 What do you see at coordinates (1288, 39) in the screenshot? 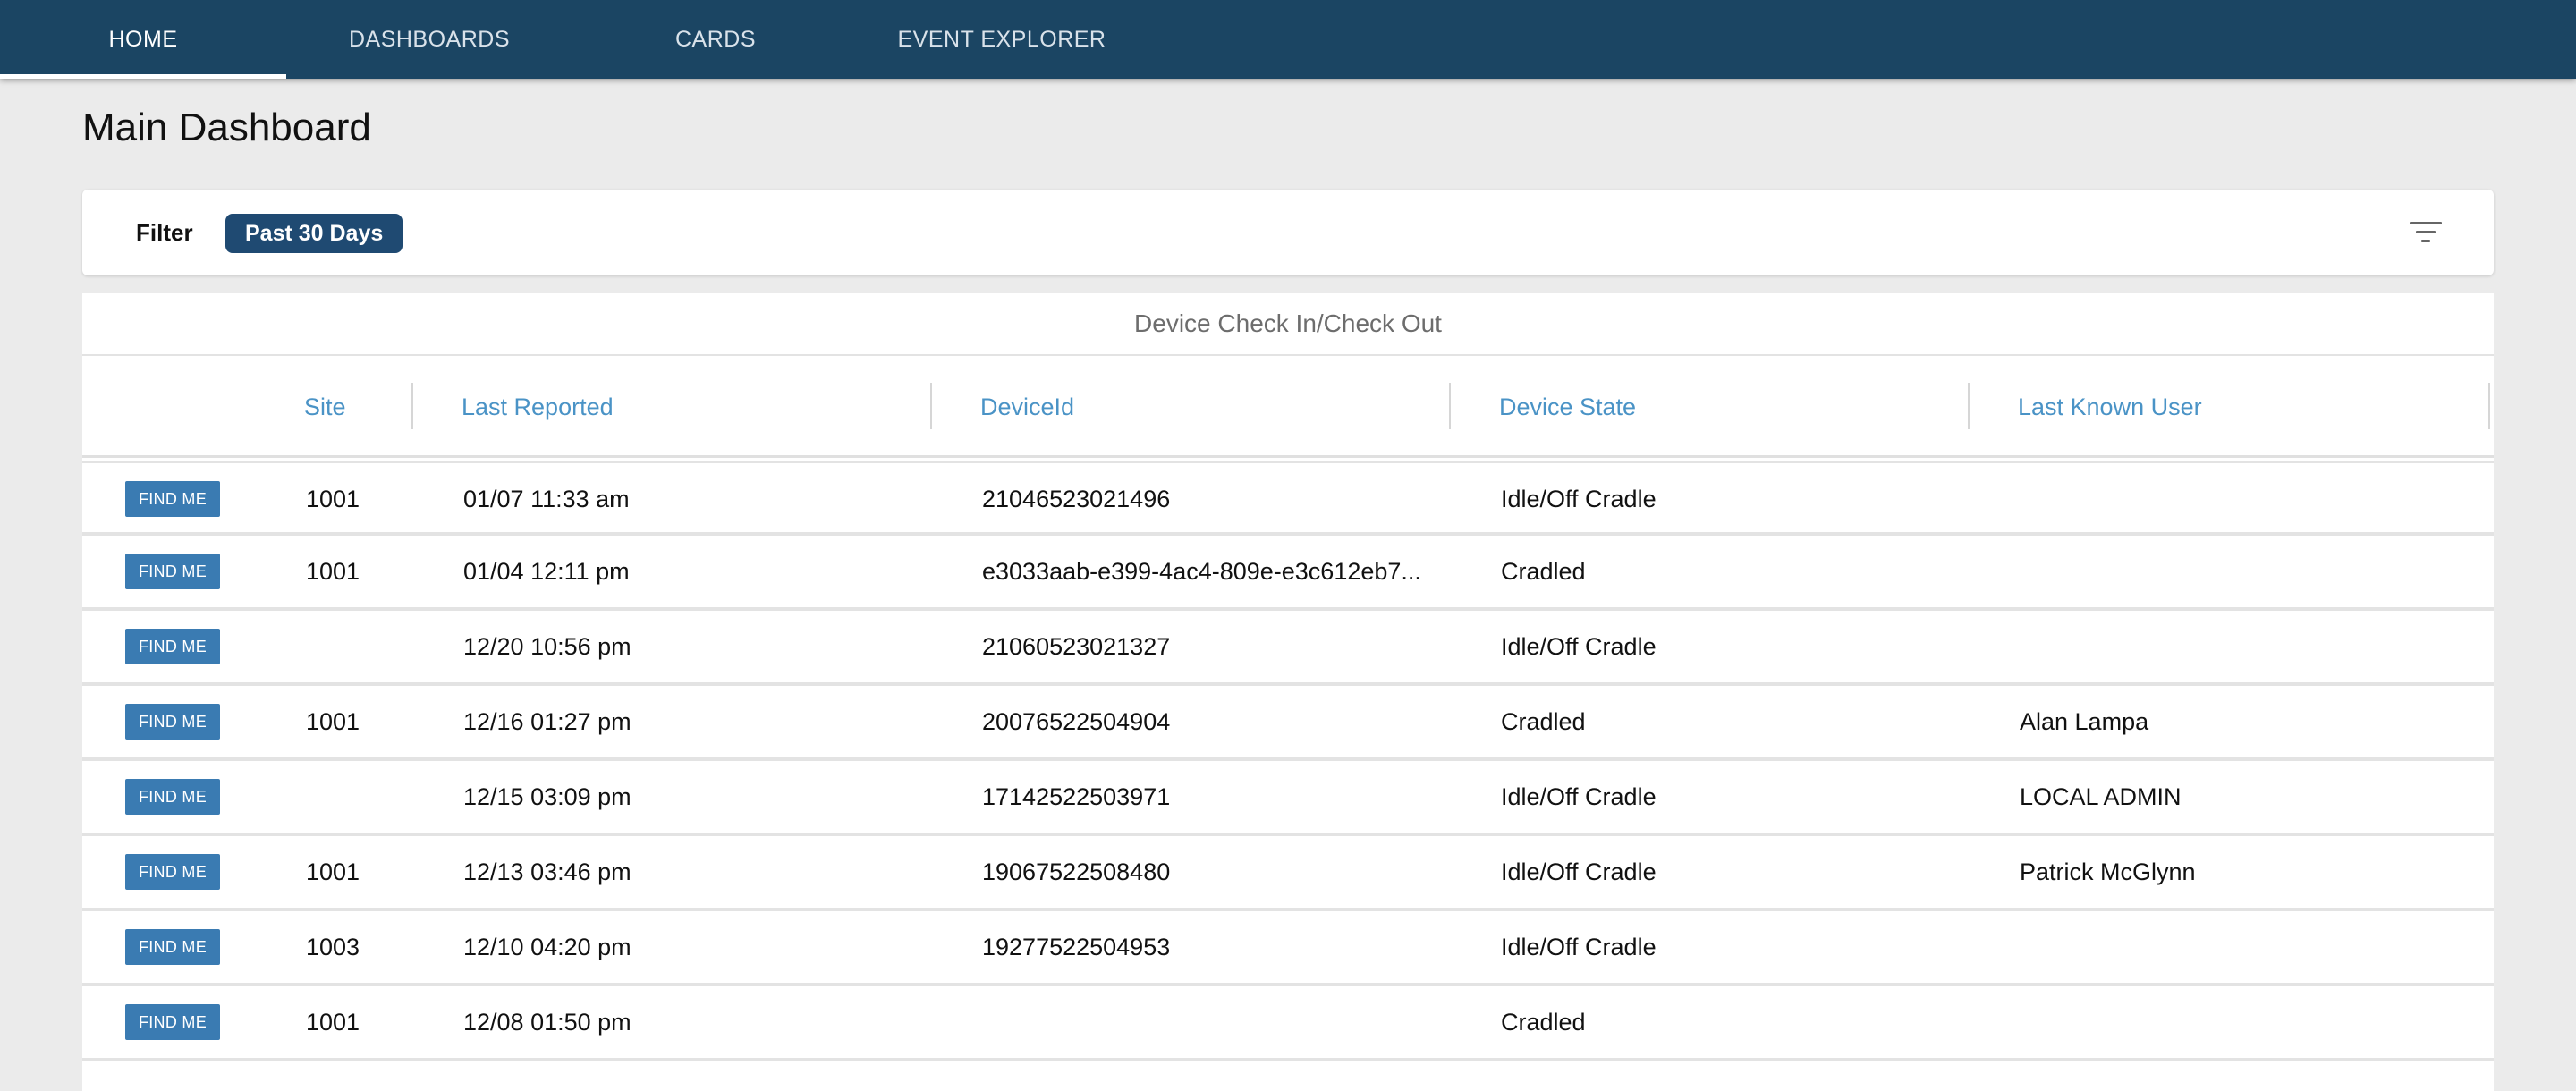
I see `top-nav-bar: HOME DASHBOARDS CARDS EVENT EXPLORER` at bounding box center [1288, 39].